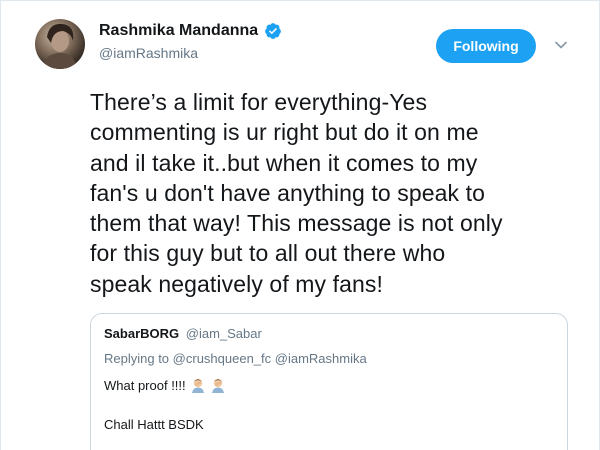  What do you see at coordinates (288, 192) in the screenshot?
I see `tweet-text-line: fan's u don't have anything to speak to` at bounding box center [288, 192].